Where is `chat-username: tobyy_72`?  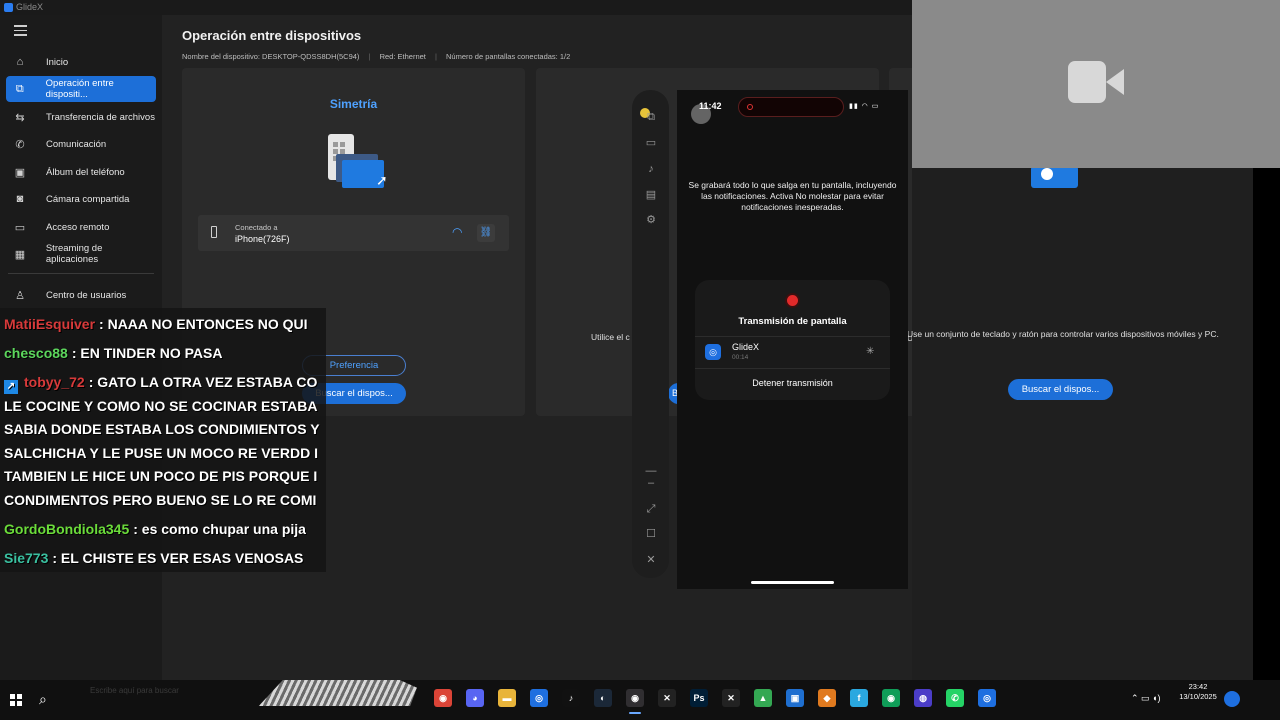
chat-username: tobyy_72 is located at coordinates (54, 382).